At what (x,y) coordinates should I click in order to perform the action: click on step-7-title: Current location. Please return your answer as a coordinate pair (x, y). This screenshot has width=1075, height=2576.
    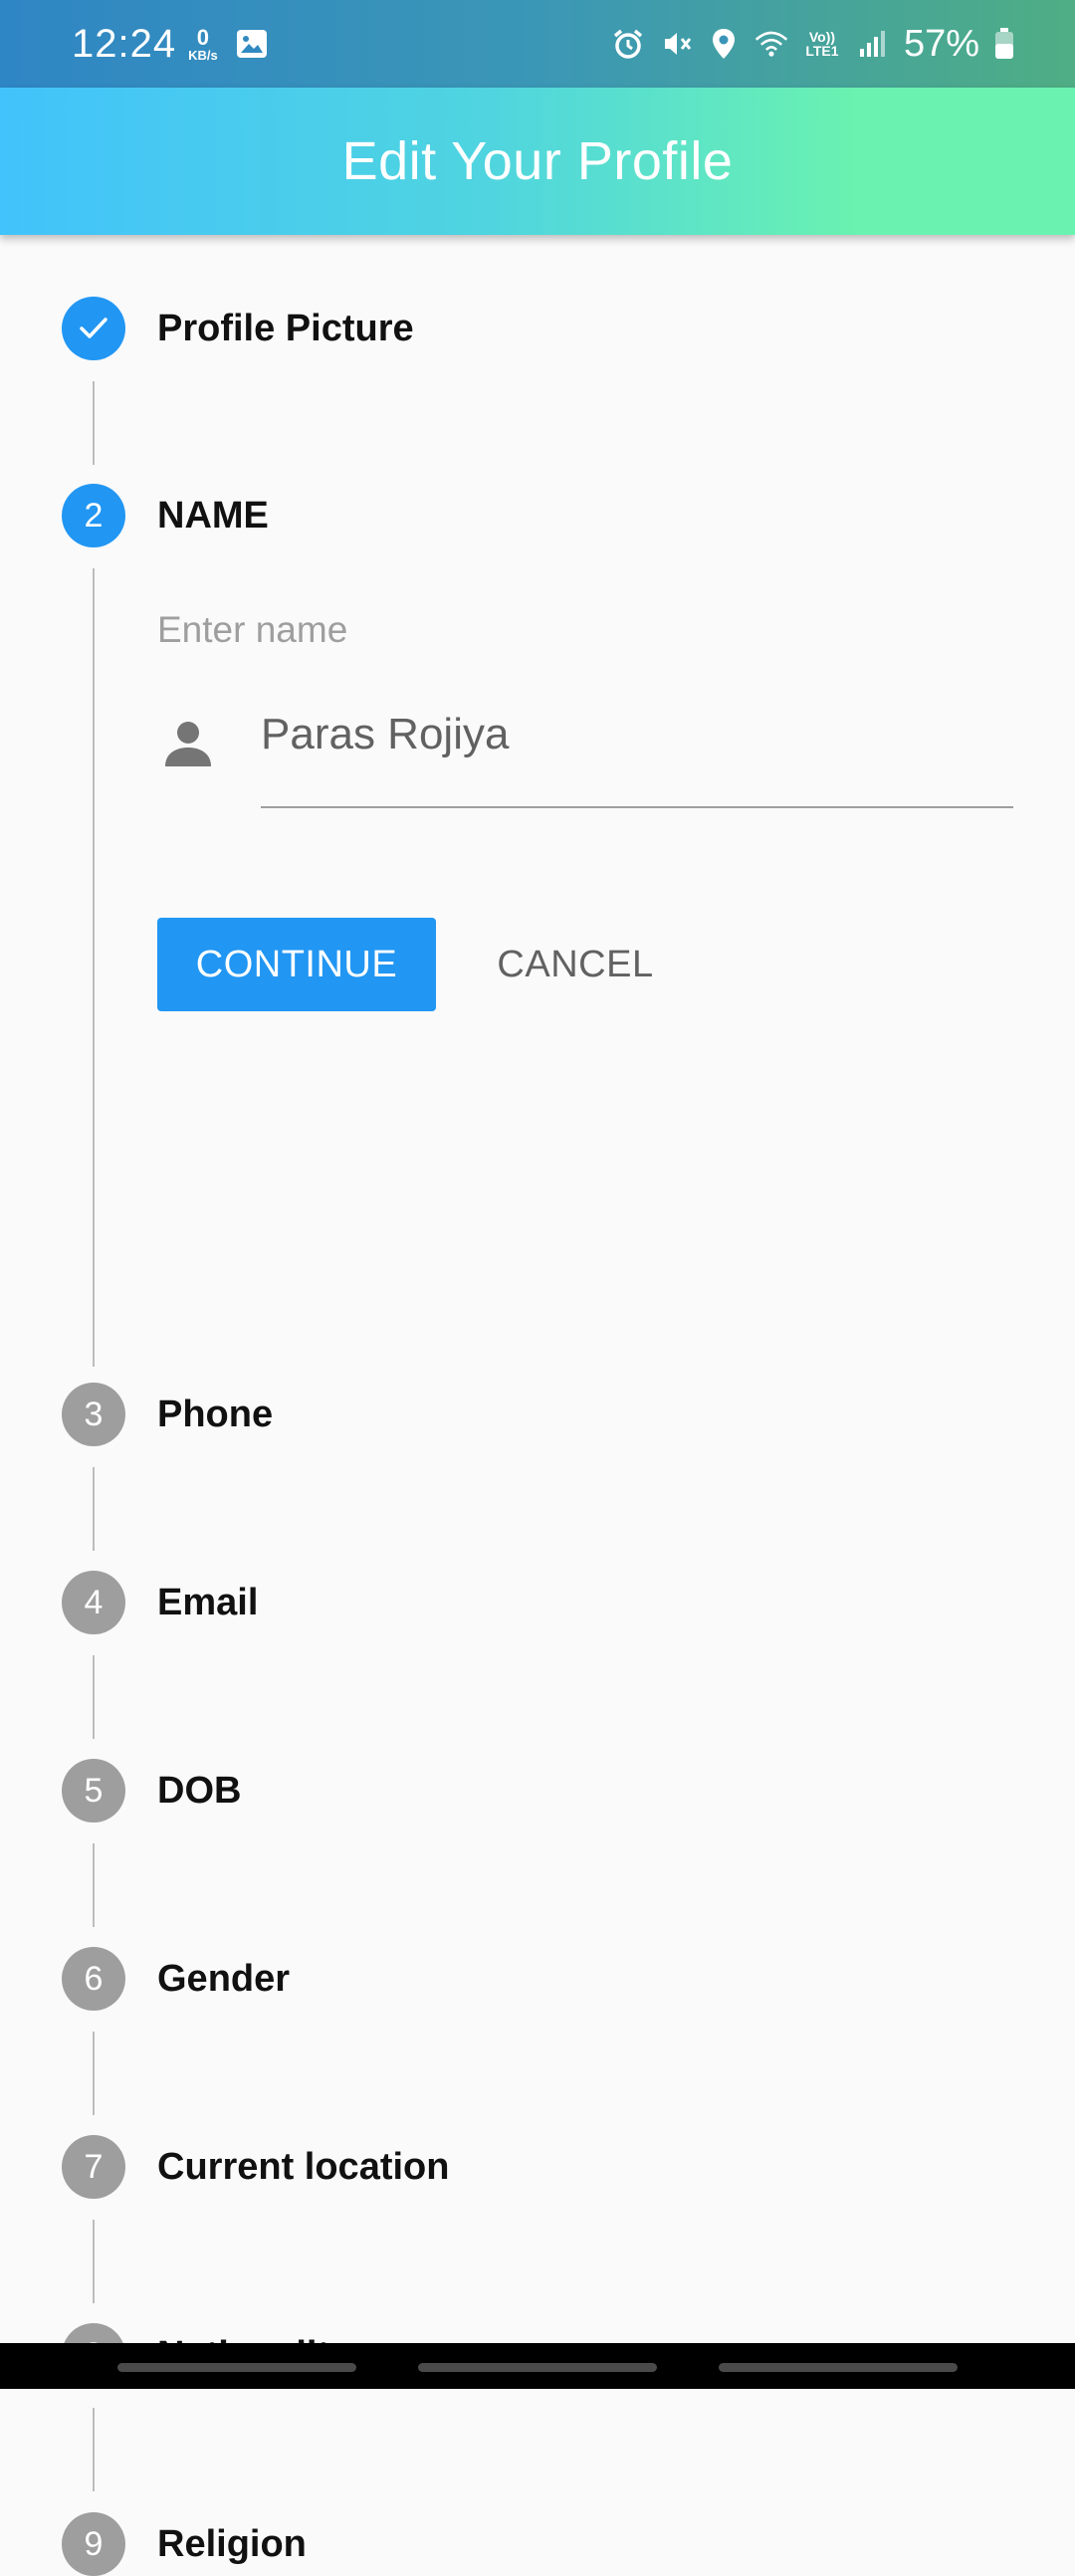
    Looking at the image, I should click on (303, 2167).